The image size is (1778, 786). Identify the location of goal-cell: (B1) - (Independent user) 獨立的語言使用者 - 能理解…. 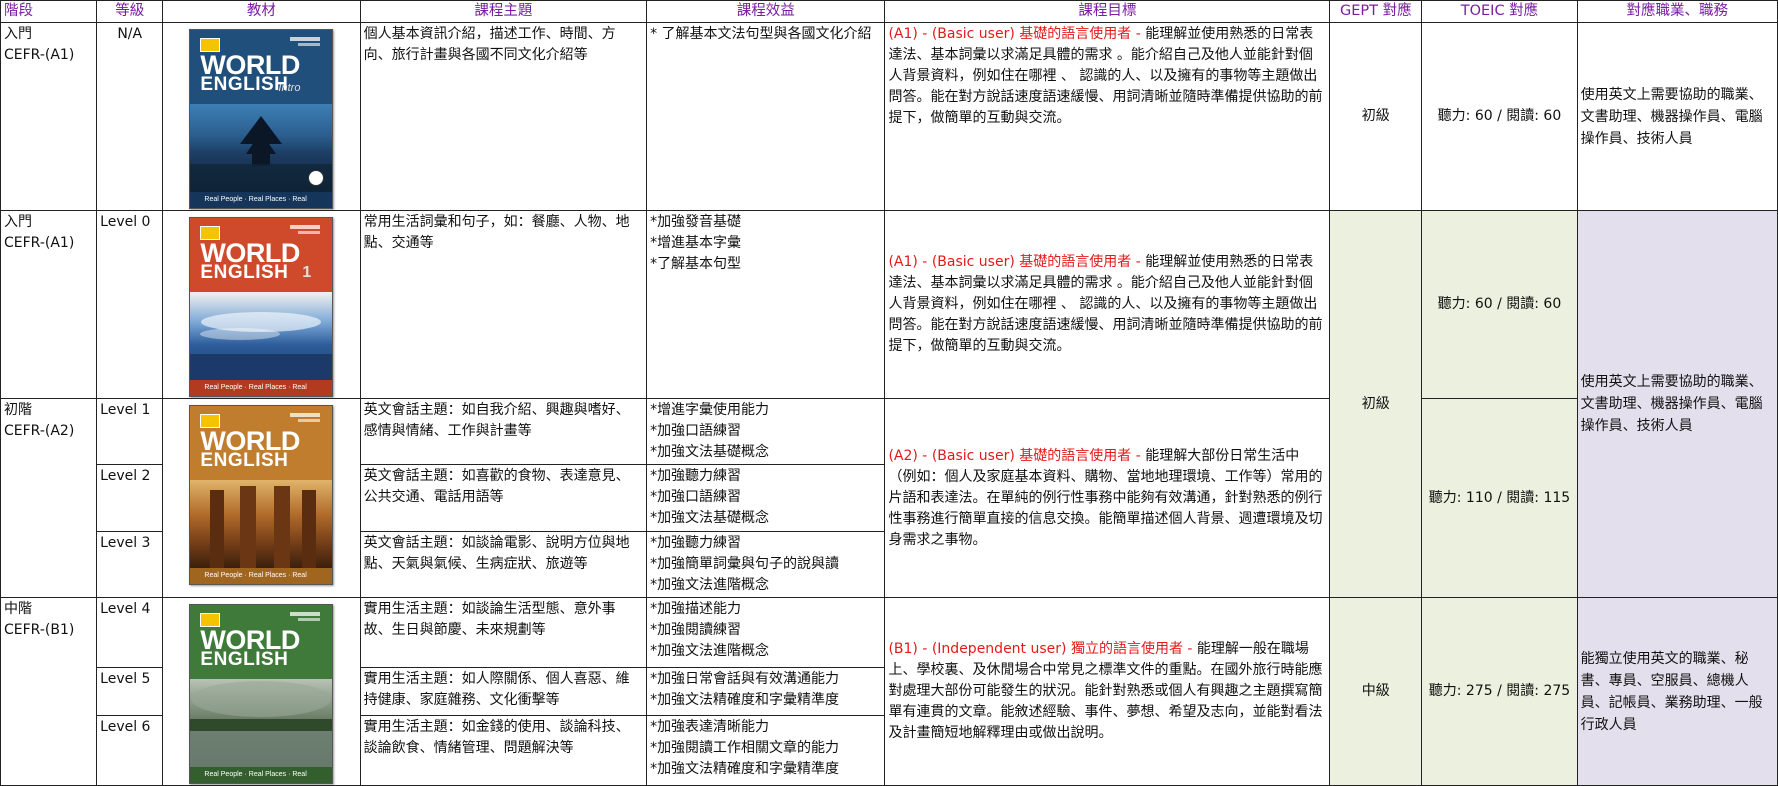
(1107, 691).